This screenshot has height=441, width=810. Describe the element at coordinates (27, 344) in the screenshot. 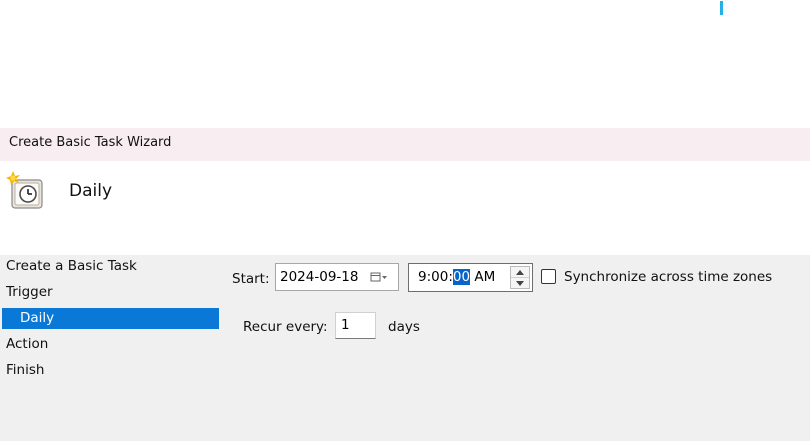

I see `nav-item-action: Action` at that location.